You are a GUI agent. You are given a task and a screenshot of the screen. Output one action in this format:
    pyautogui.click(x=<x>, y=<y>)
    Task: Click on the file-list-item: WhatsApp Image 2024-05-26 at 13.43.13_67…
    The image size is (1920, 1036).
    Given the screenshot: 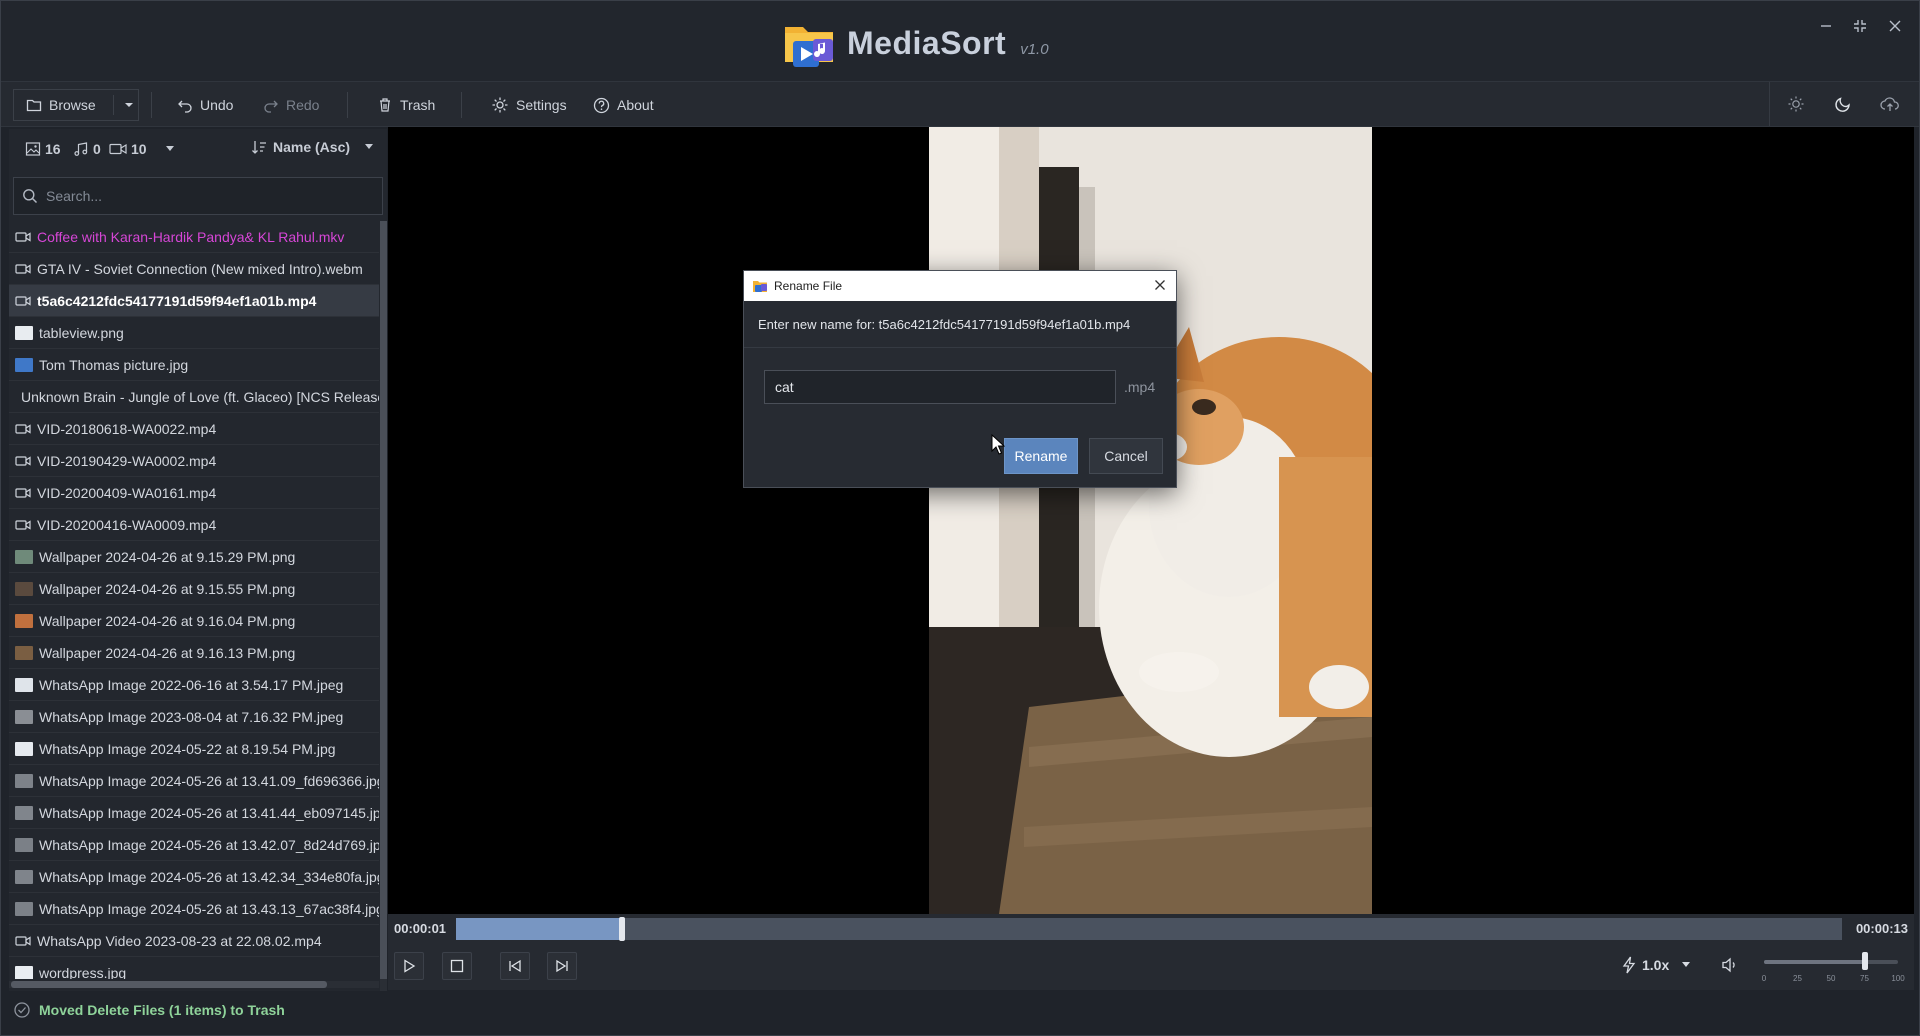 What is the action you would take?
    pyautogui.click(x=194, y=909)
    